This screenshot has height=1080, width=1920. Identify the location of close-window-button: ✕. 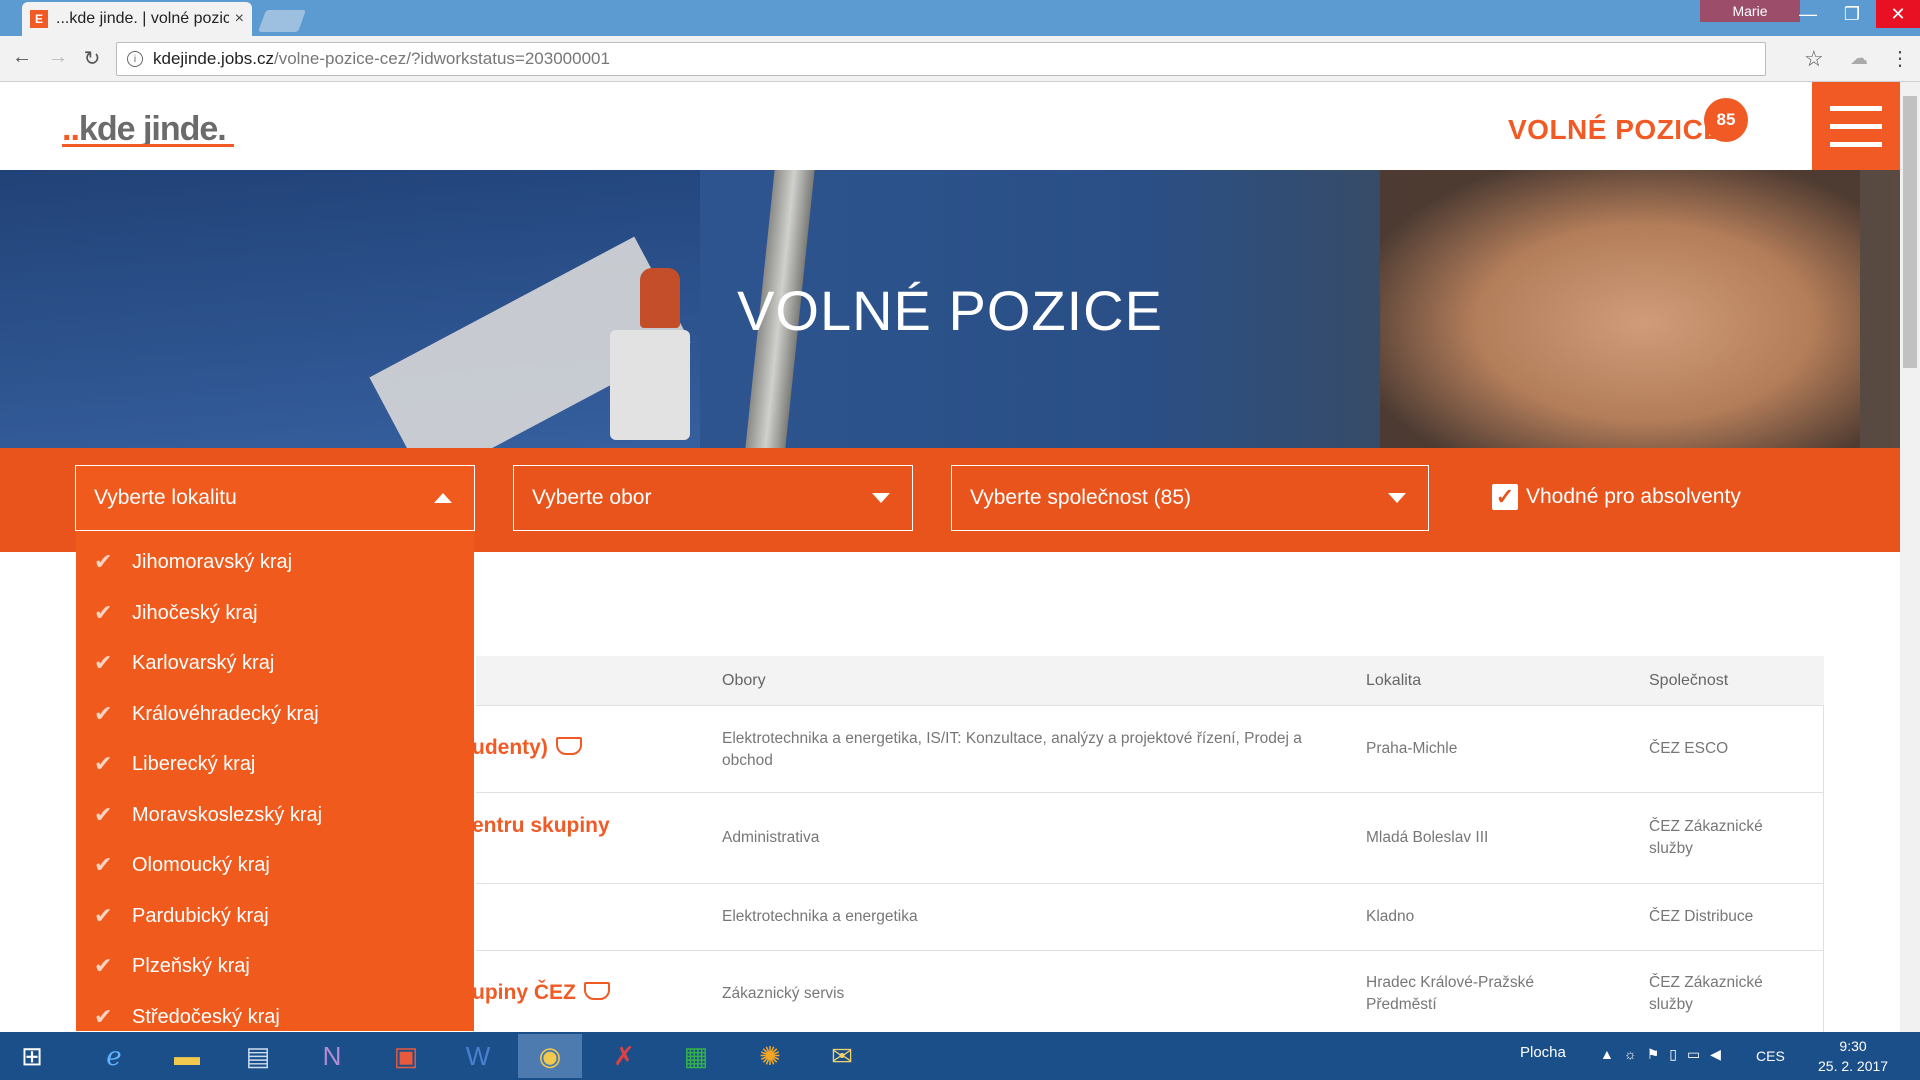
(1898, 14).